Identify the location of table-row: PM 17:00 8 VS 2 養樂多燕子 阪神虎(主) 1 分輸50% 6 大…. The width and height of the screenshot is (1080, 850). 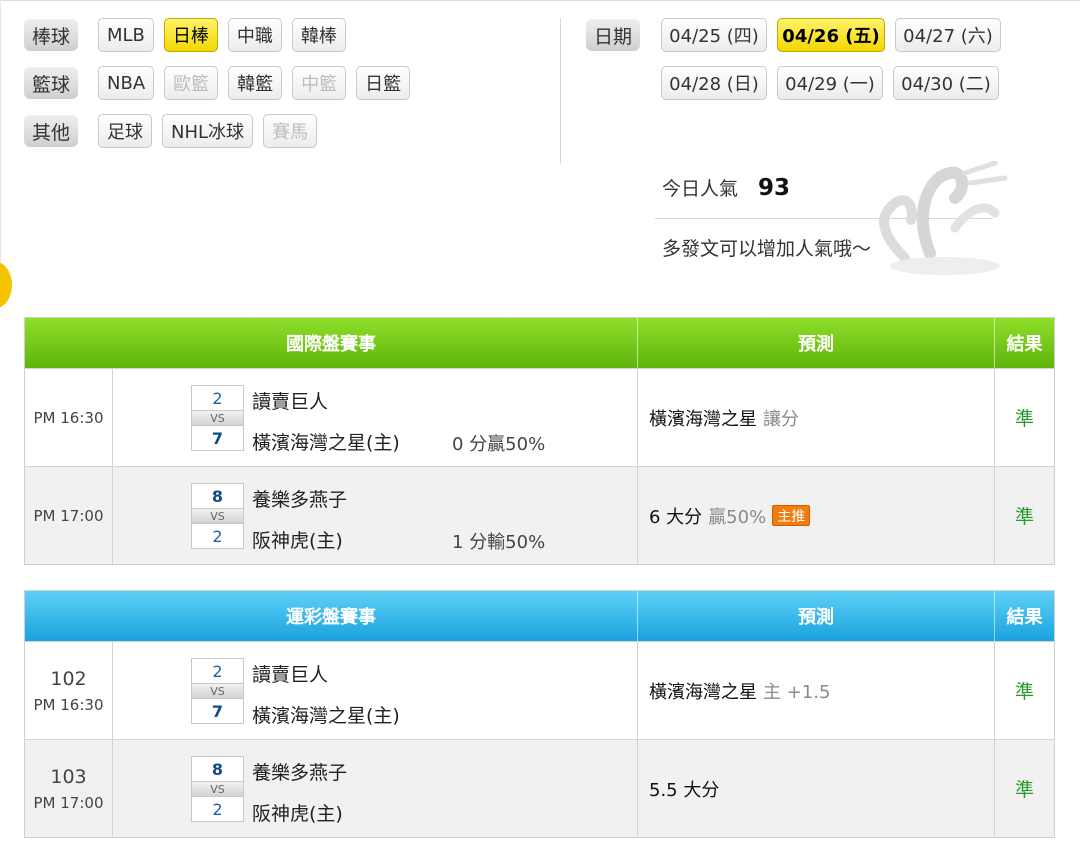
(539, 515).